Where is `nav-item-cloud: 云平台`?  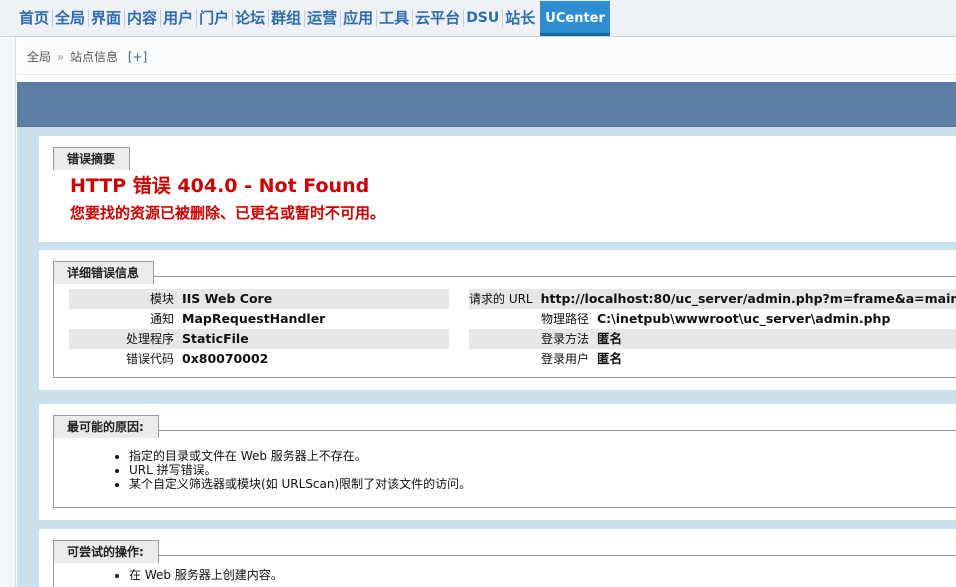 nav-item-cloud: 云平台 is located at coordinates (438, 18).